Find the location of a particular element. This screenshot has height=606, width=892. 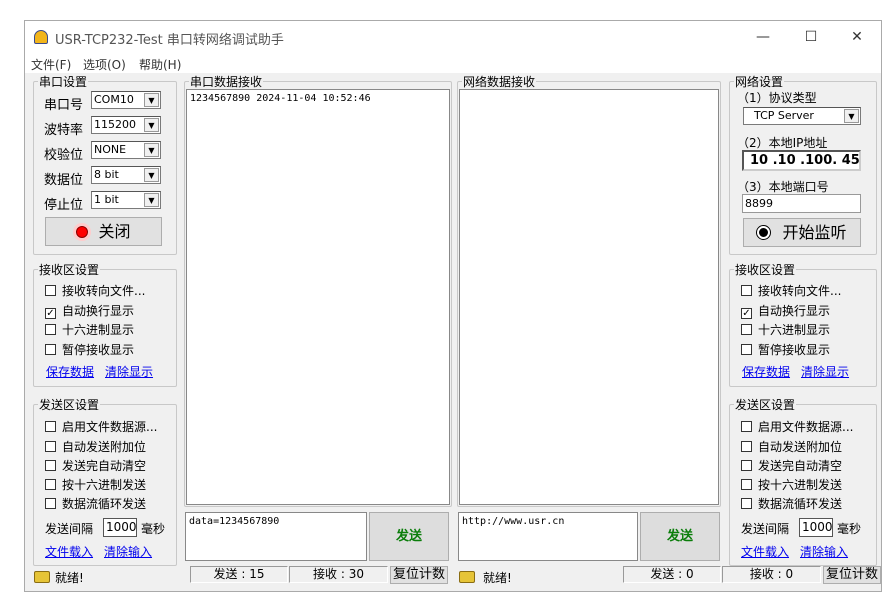

load-file-link: 文件载入 is located at coordinates (69, 551).